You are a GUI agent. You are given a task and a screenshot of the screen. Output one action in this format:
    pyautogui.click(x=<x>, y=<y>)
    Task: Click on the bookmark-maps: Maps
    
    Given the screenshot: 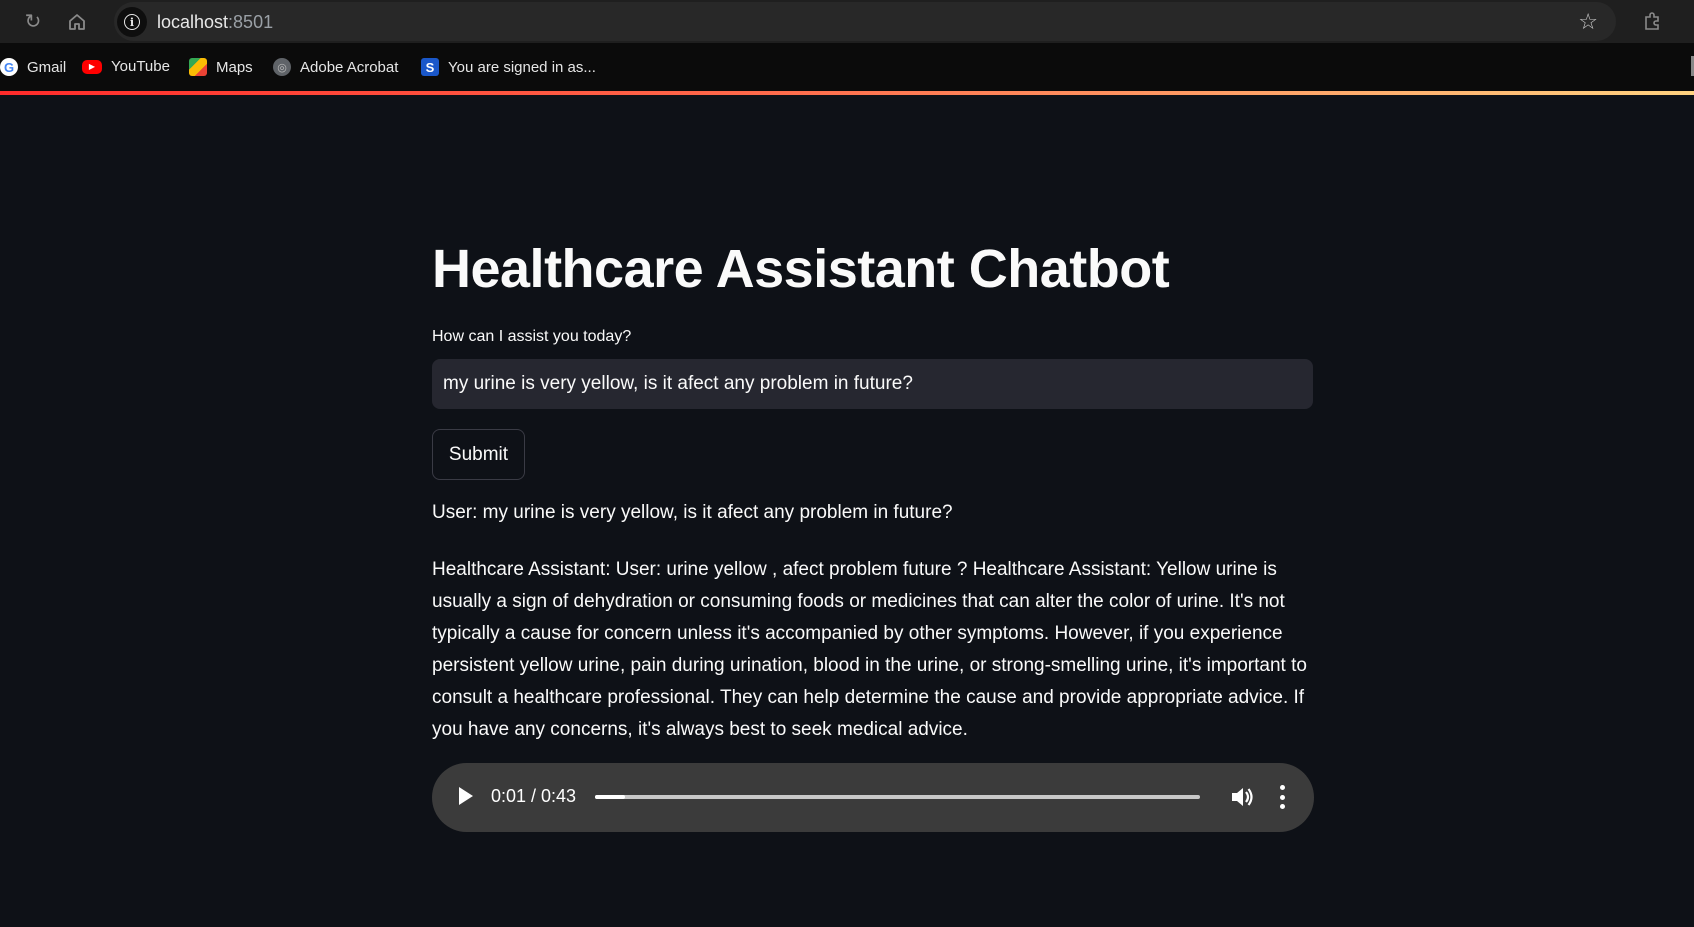 What is the action you would take?
    pyautogui.click(x=221, y=67)
    